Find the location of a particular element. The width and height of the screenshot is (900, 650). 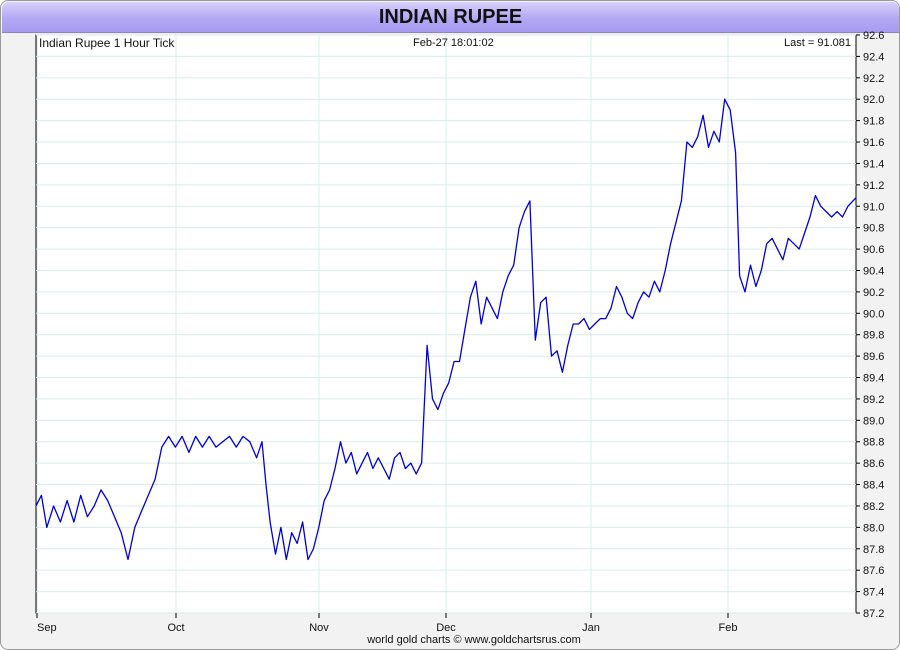

y-tick-label: 87.4 is located at coordinates (873, 593).